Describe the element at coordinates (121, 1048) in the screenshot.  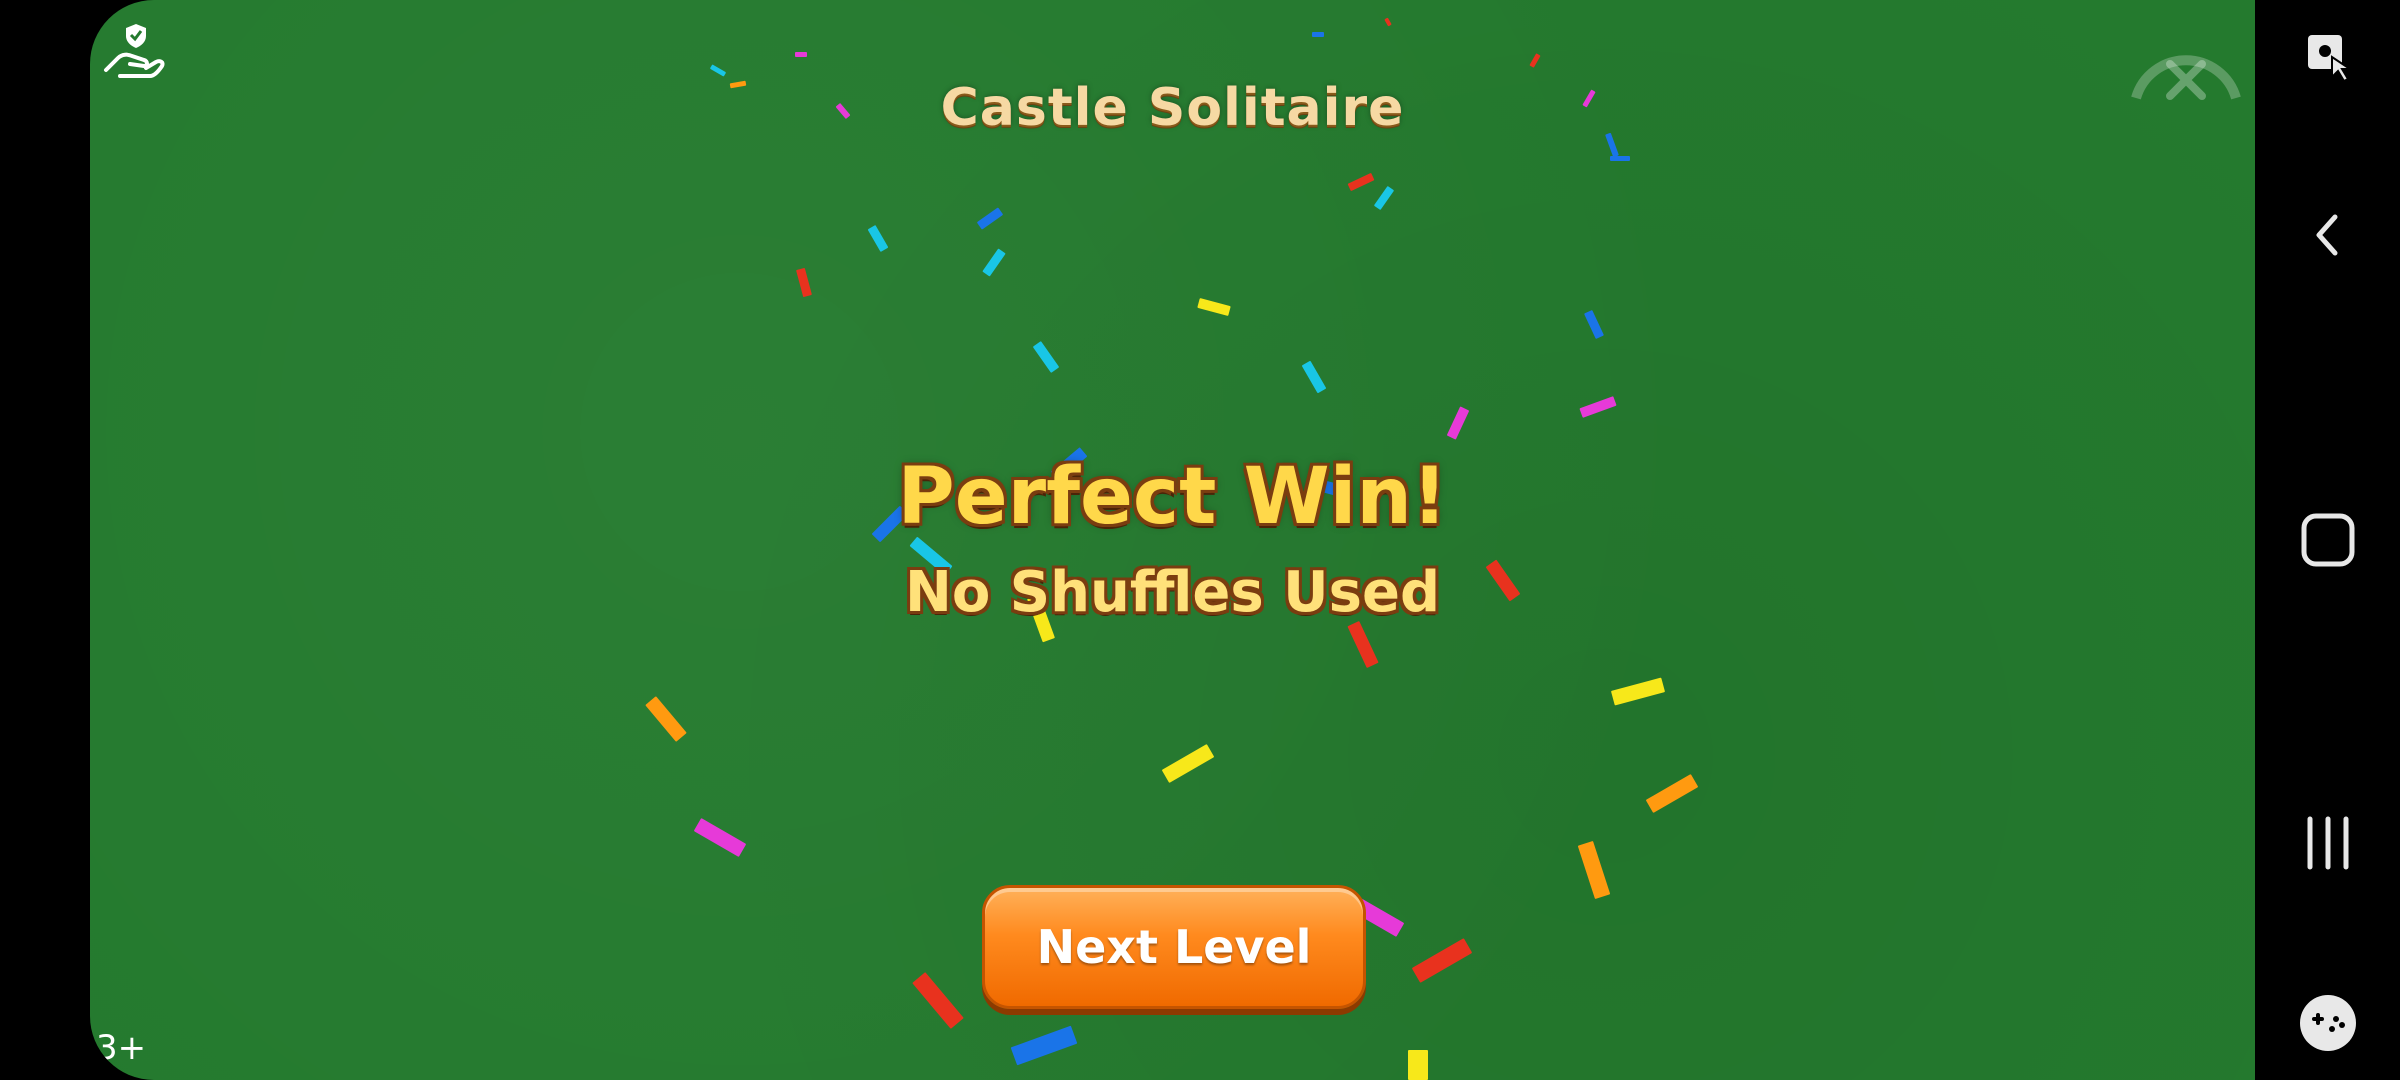
I see `age-rating-badge: 3+` at that location.